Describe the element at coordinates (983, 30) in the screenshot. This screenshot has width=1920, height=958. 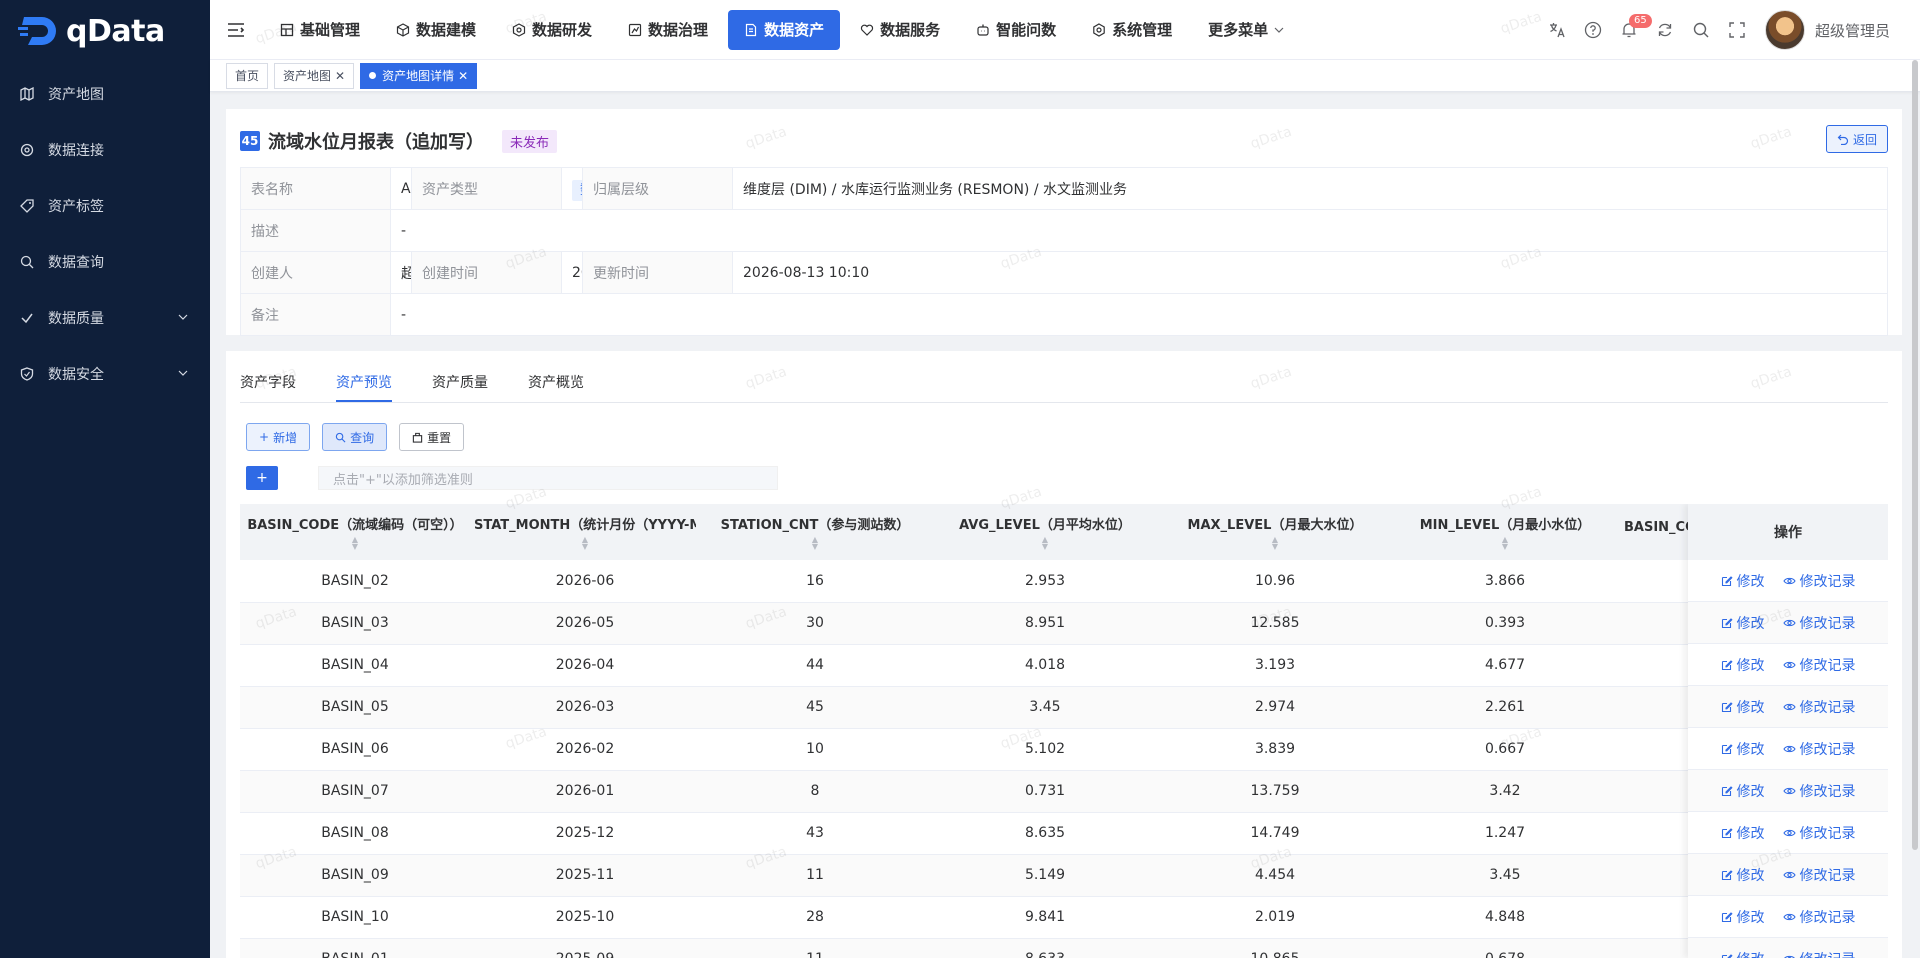
I see `robot-icon` at that location.